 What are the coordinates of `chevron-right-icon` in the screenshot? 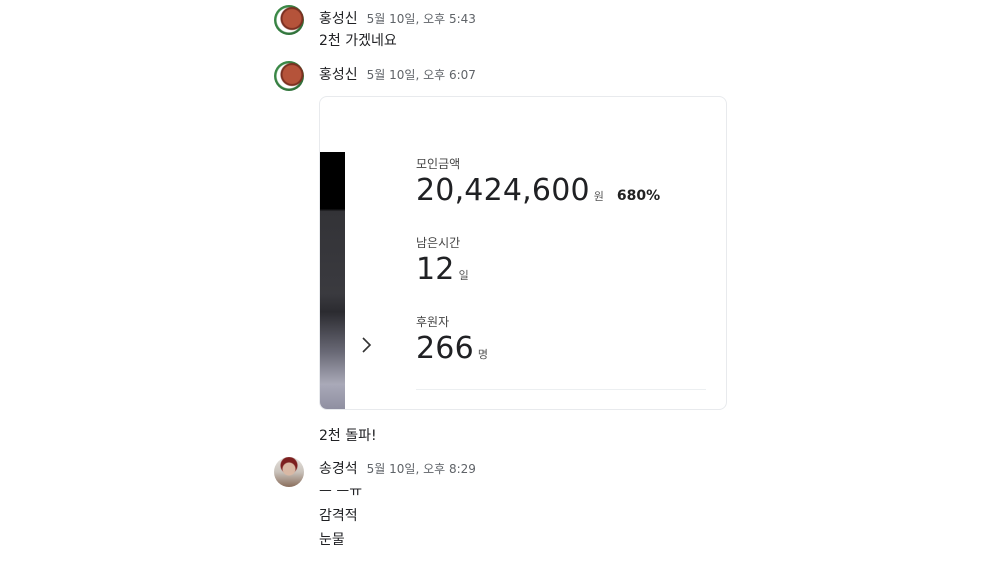 It's located at (367, 345).